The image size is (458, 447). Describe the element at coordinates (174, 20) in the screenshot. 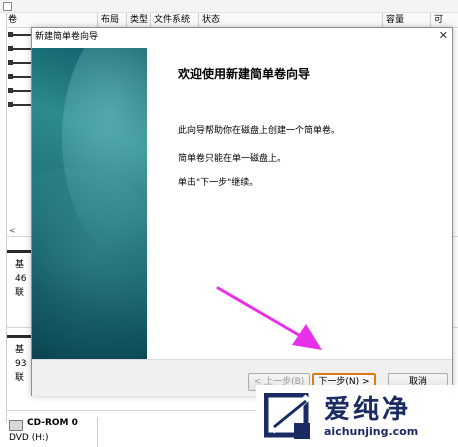

I see `column-header-filesystem: 文件系统` at that location.